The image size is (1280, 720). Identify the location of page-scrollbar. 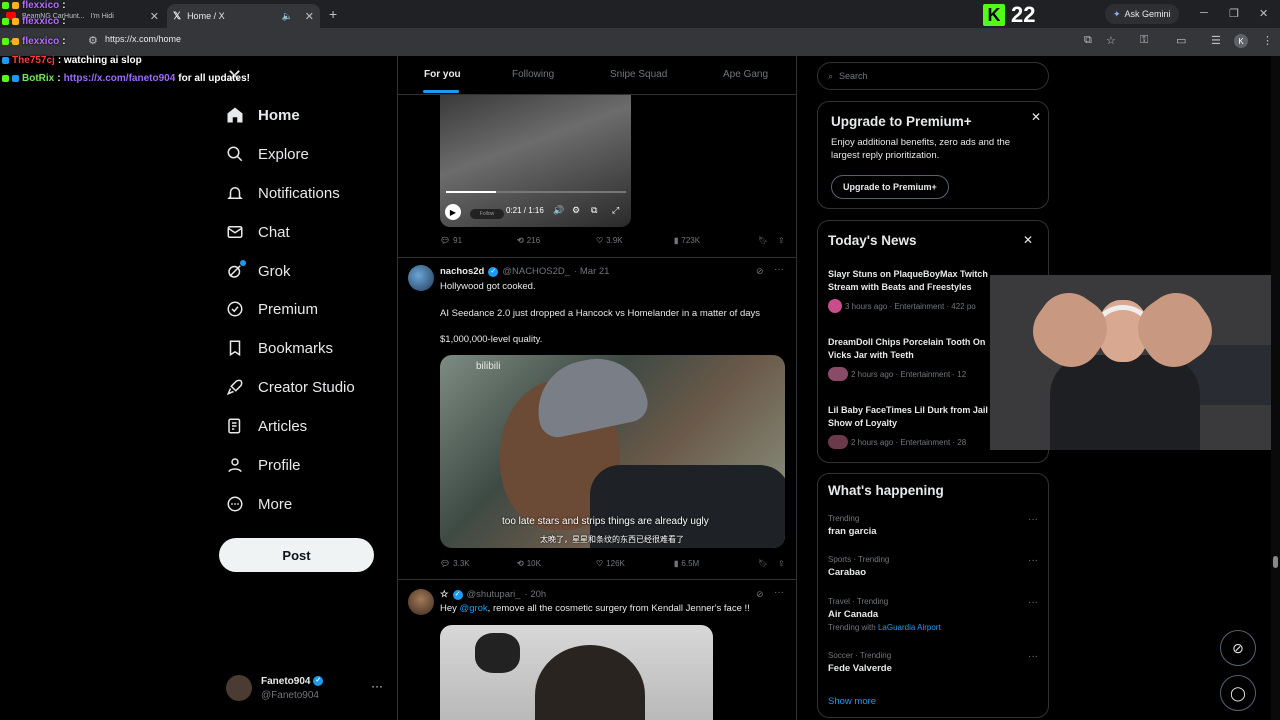
(1275, 388).